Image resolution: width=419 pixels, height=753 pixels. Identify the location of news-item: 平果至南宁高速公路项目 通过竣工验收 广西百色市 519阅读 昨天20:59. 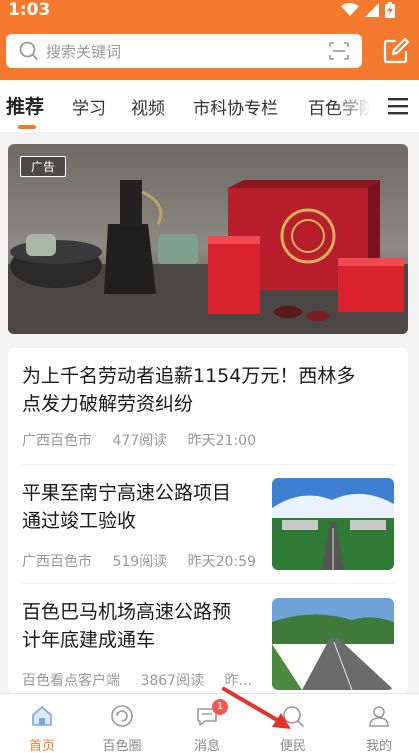
(208, 524).